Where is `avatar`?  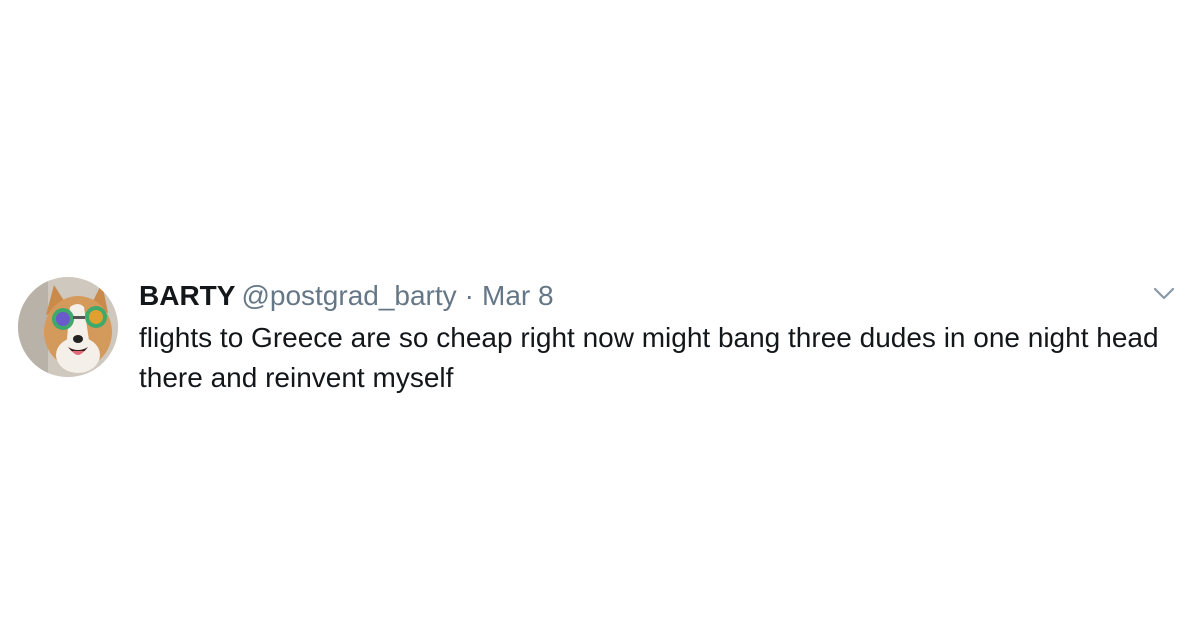
avatar is located at coordinates (68, 327).